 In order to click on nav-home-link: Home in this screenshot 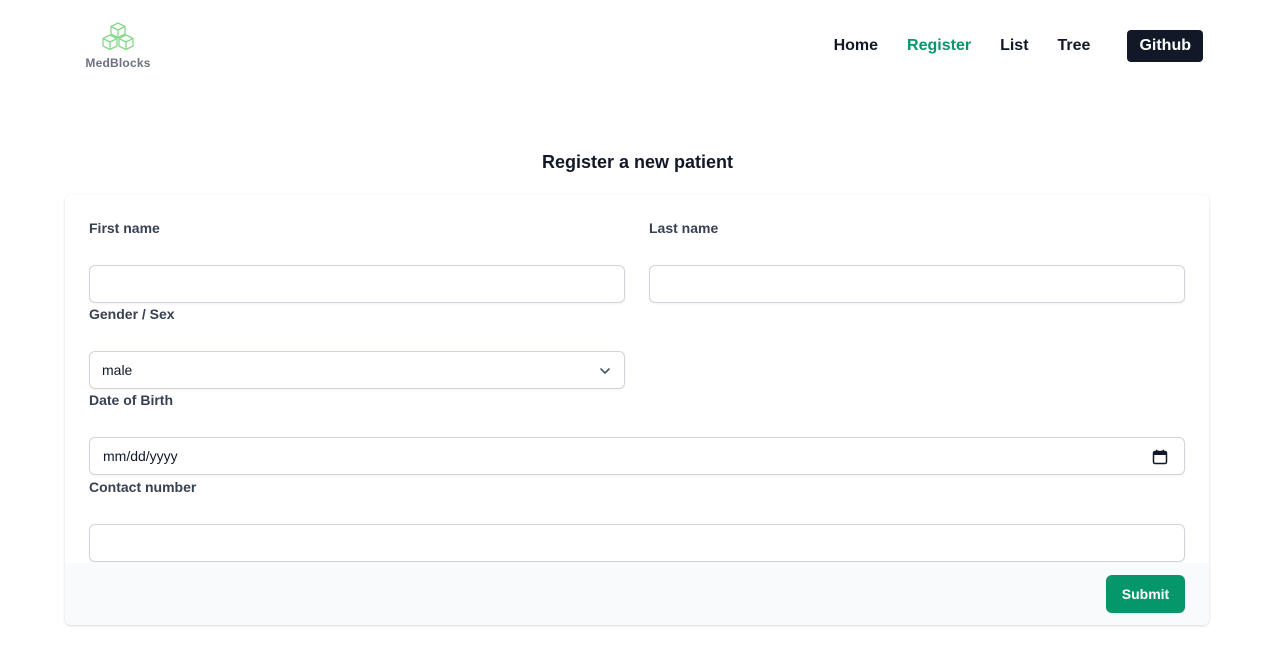, I will do `click(856, 46)`.